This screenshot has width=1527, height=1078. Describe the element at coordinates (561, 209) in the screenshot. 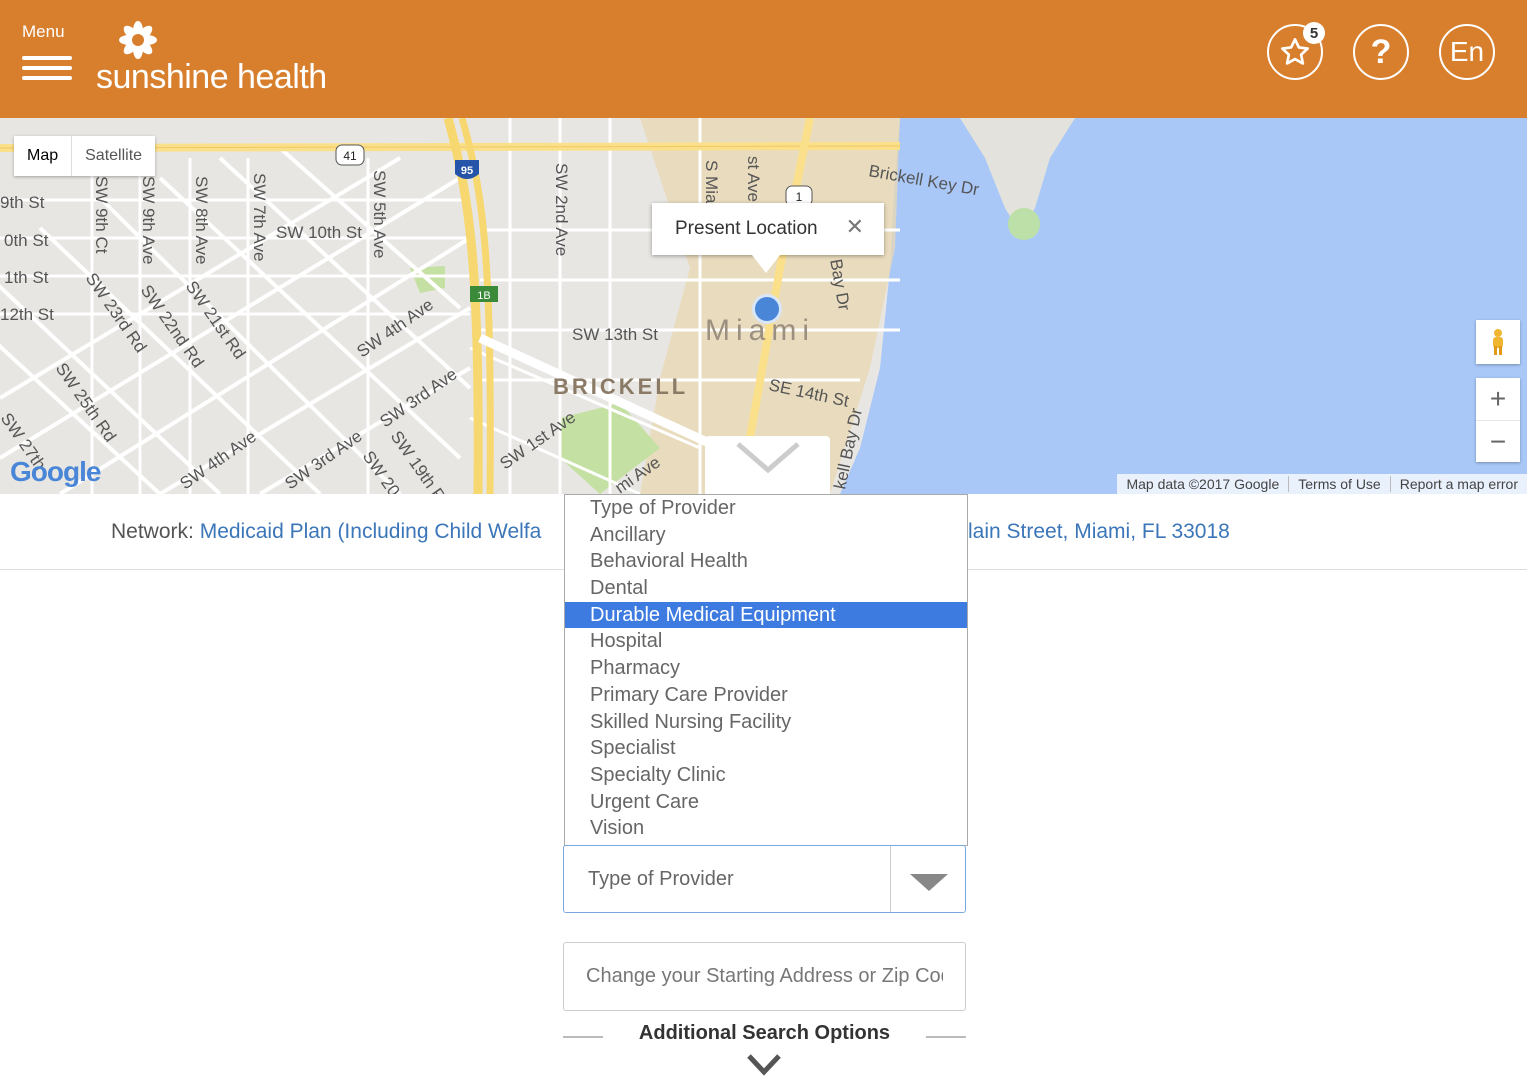

I see `svg-text: SW 2nd Ave` at that location.